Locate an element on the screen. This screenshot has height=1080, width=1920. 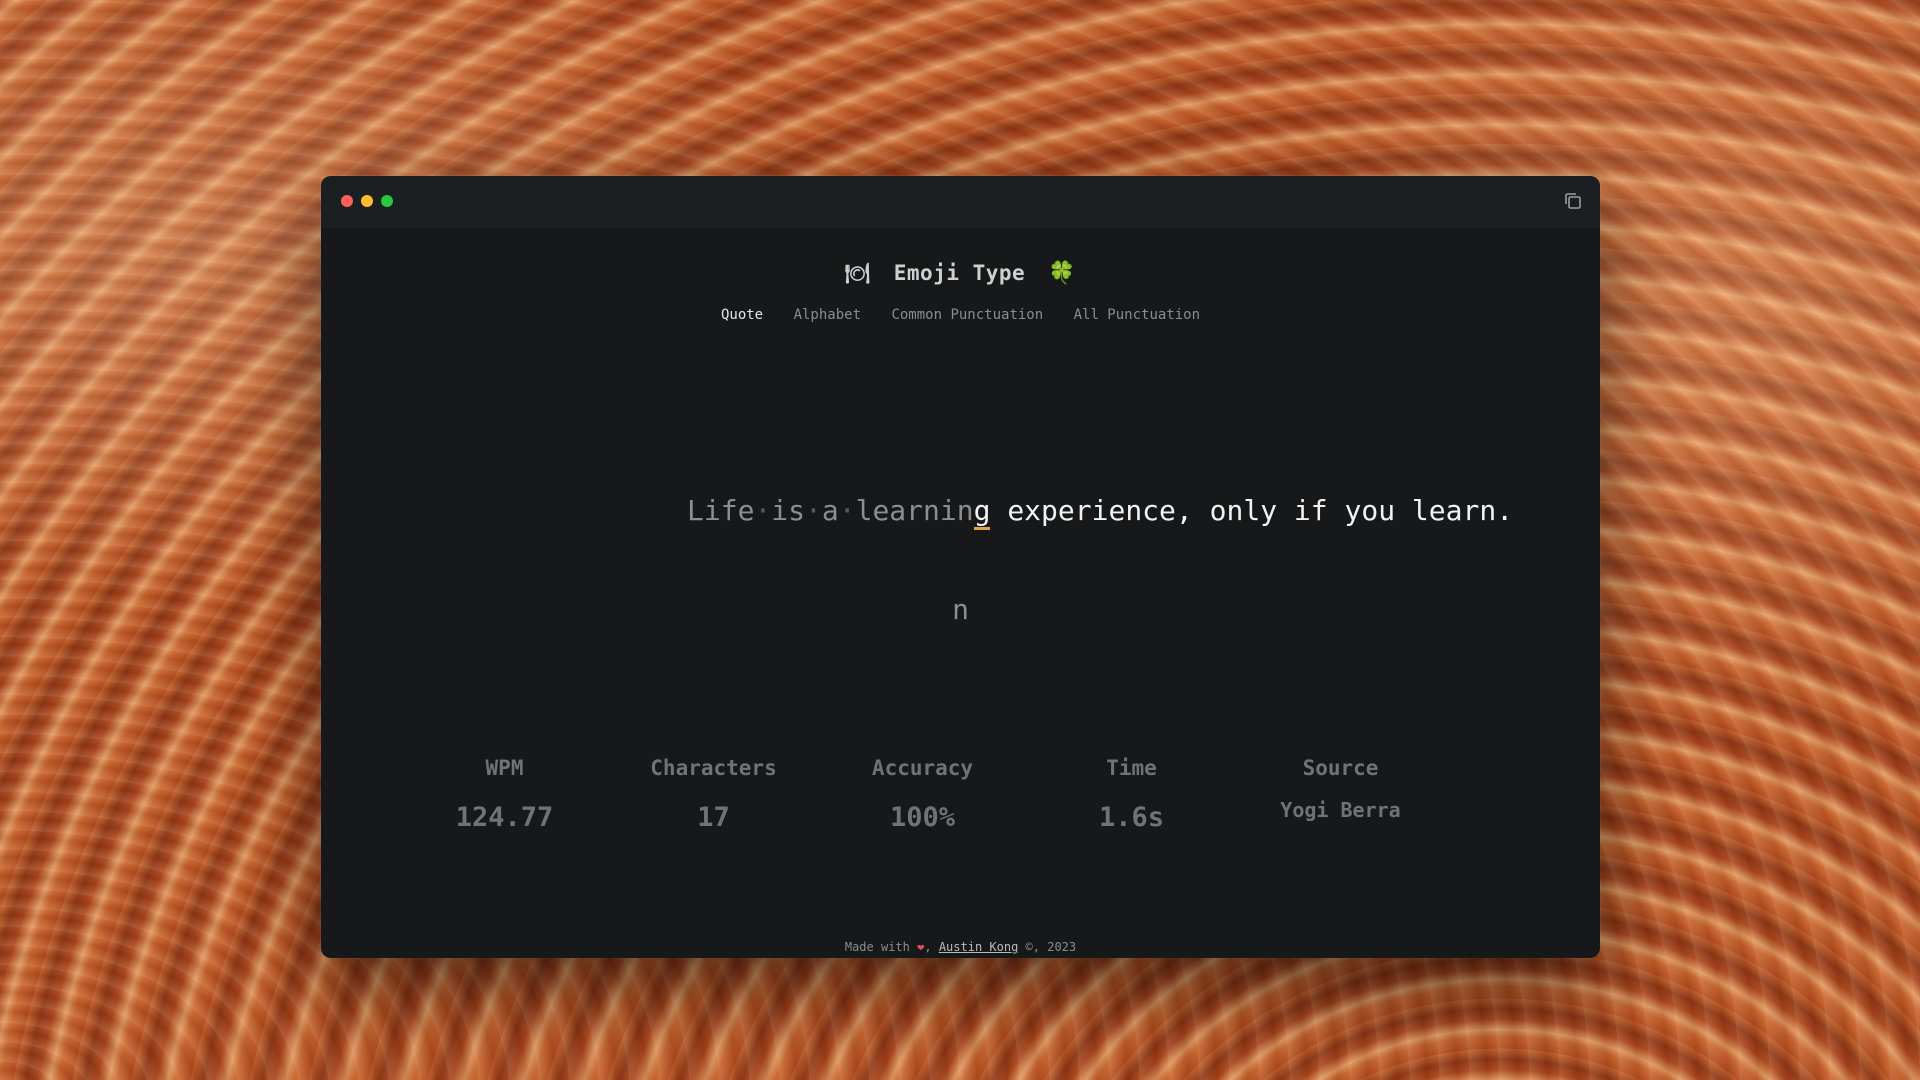
footer: Made with ❤, Austin Kong ©, 2023 is located at coordinates (960, 947).